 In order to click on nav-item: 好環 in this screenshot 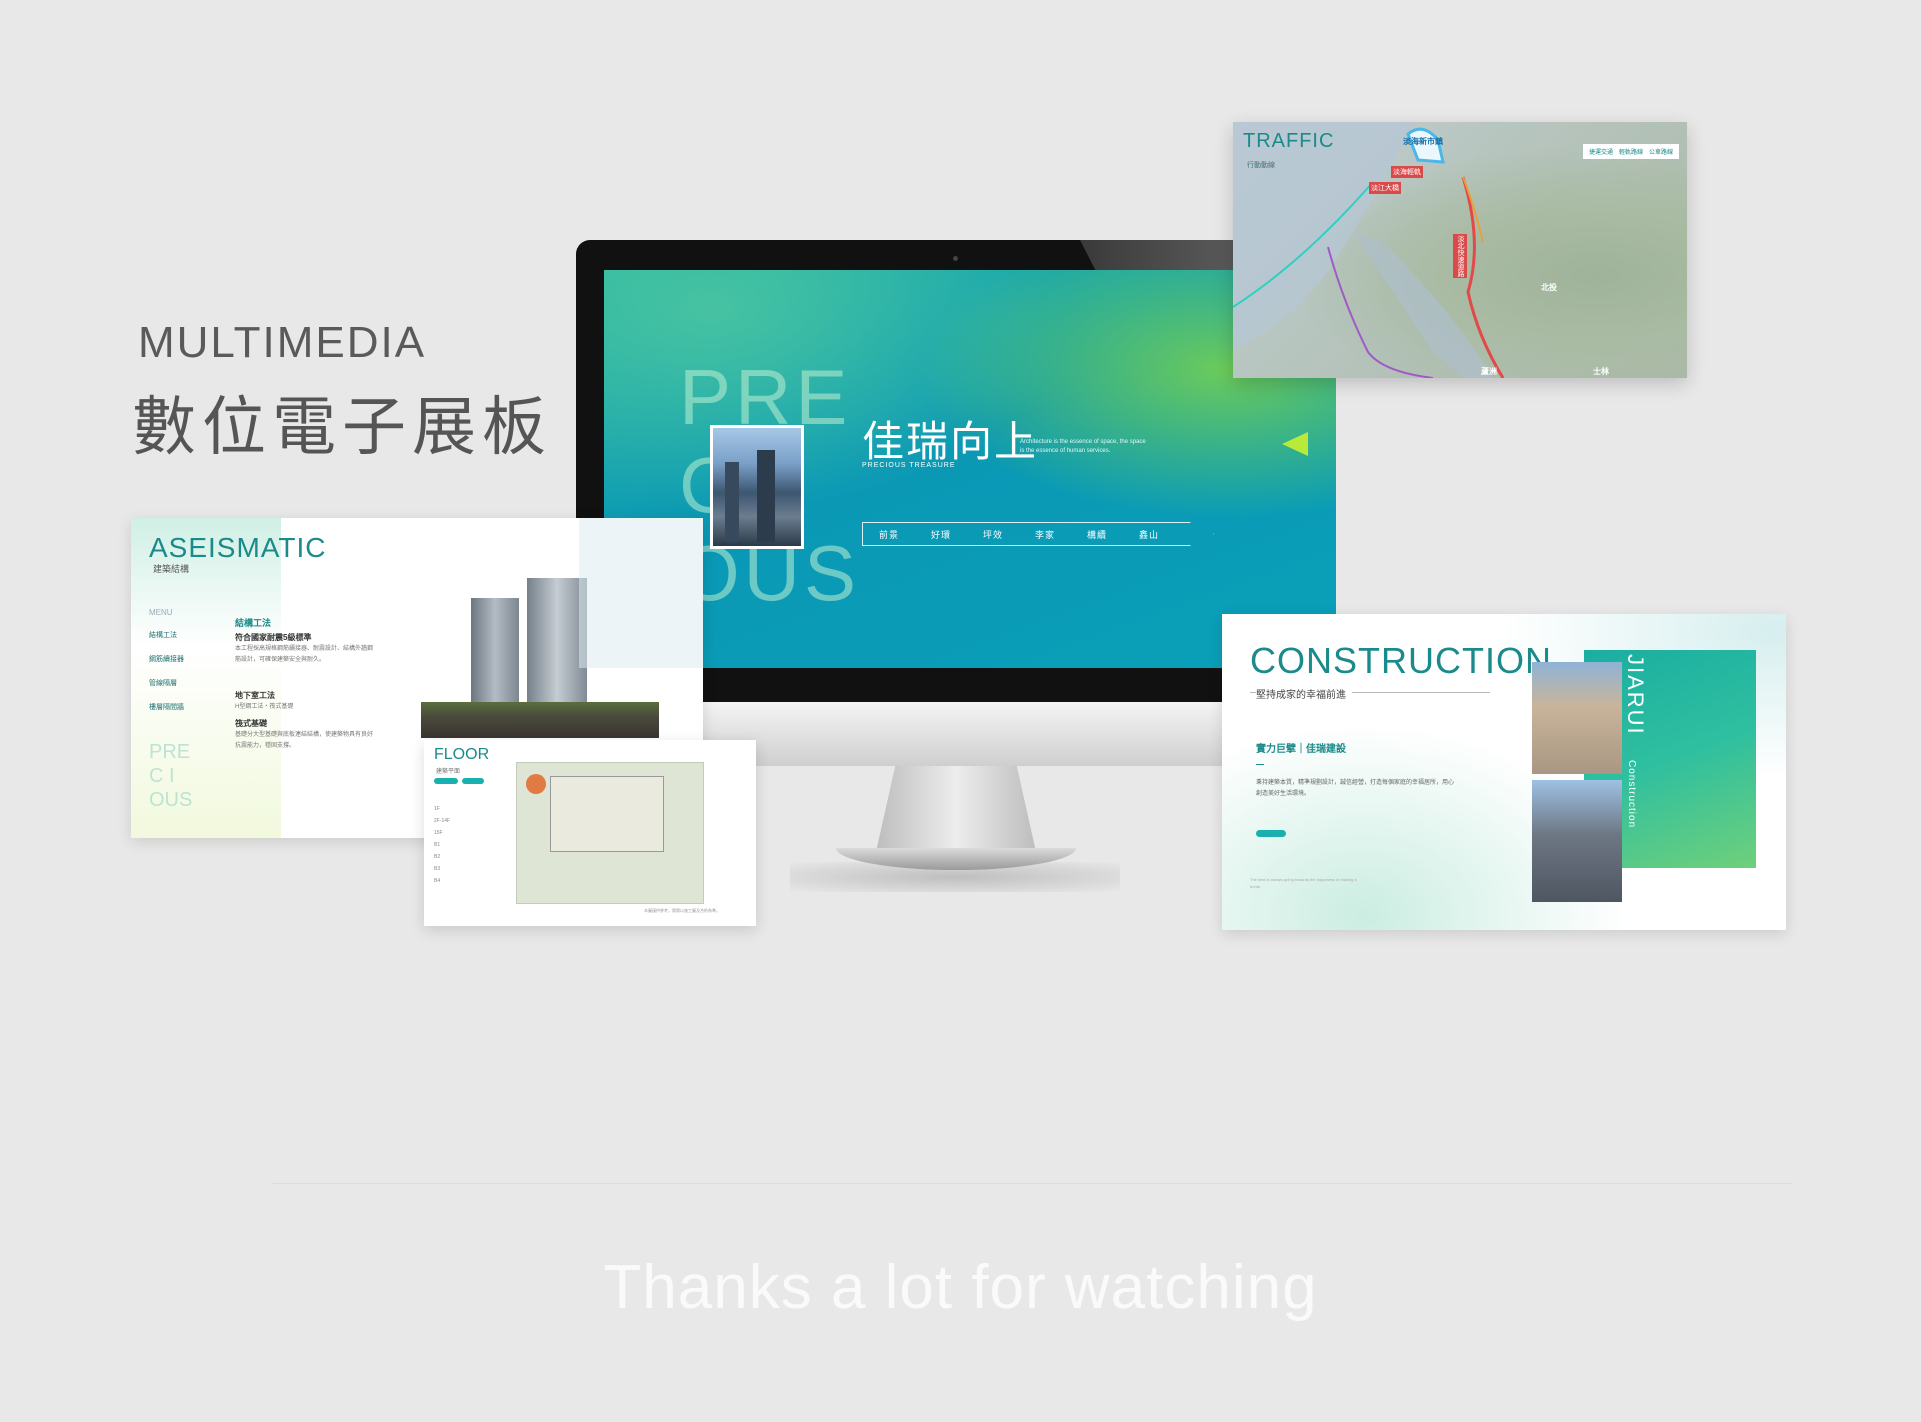, I will do `click(941, 534)`.